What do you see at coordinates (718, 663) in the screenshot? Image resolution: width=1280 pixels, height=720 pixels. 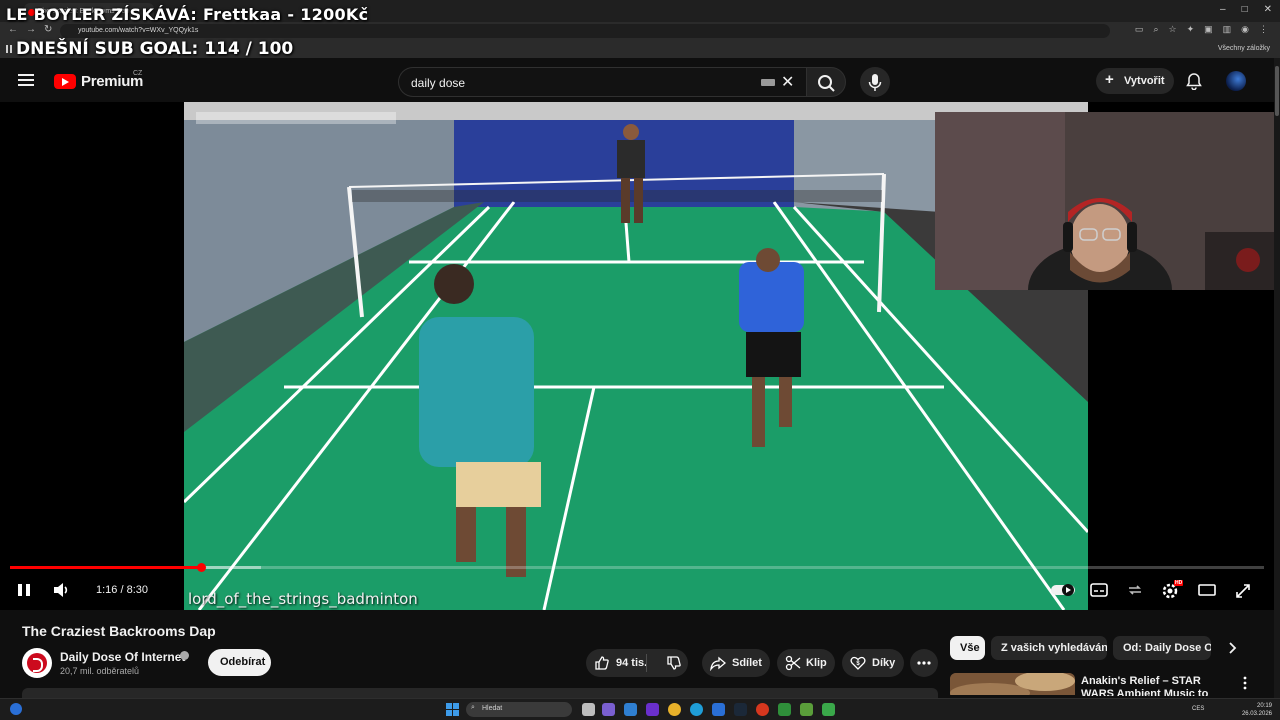 I see `share-icon` at bounding box center [718, 663].